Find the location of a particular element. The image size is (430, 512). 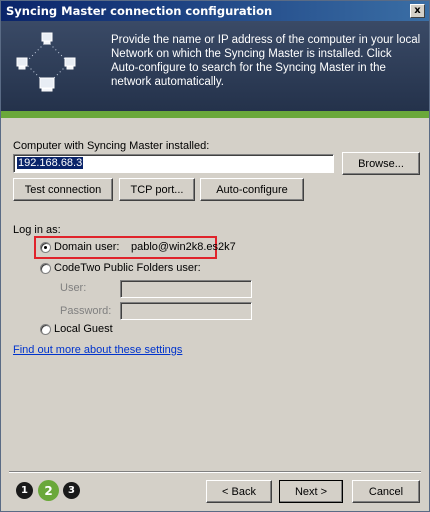

step-2-indicator: 2 is located at coordinates (48, 490).